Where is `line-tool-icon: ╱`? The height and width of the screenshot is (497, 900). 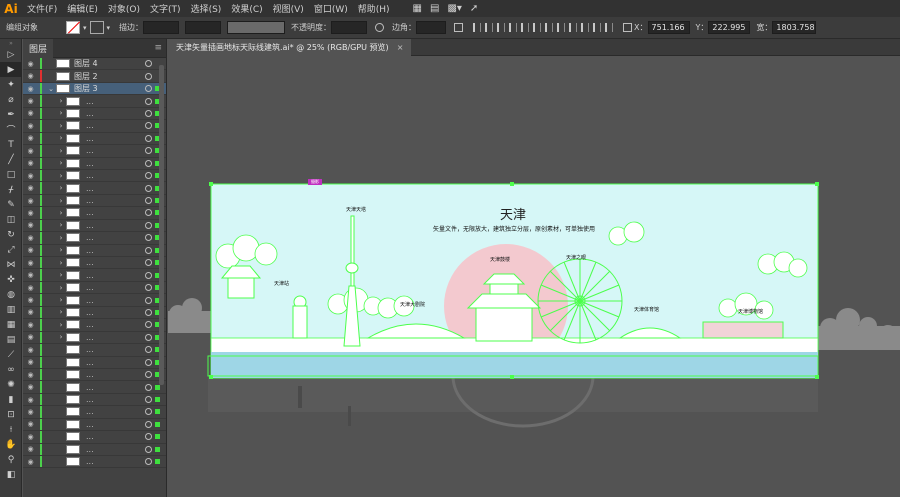
line-tool-icon: ╱ is located at coordinates (11, 159).